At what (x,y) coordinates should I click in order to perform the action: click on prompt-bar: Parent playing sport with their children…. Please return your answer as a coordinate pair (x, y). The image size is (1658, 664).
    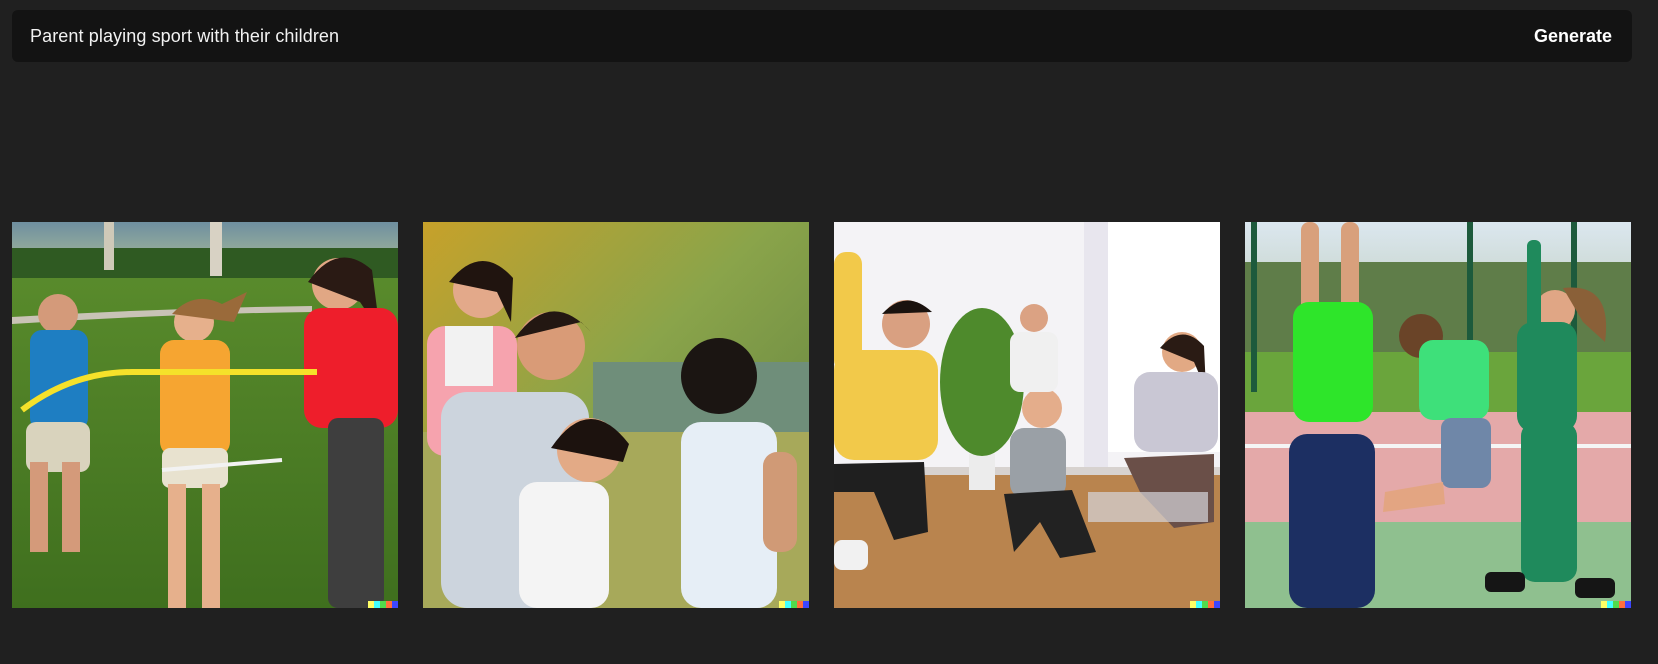
    Looking at the image, I should click on (822, 36).